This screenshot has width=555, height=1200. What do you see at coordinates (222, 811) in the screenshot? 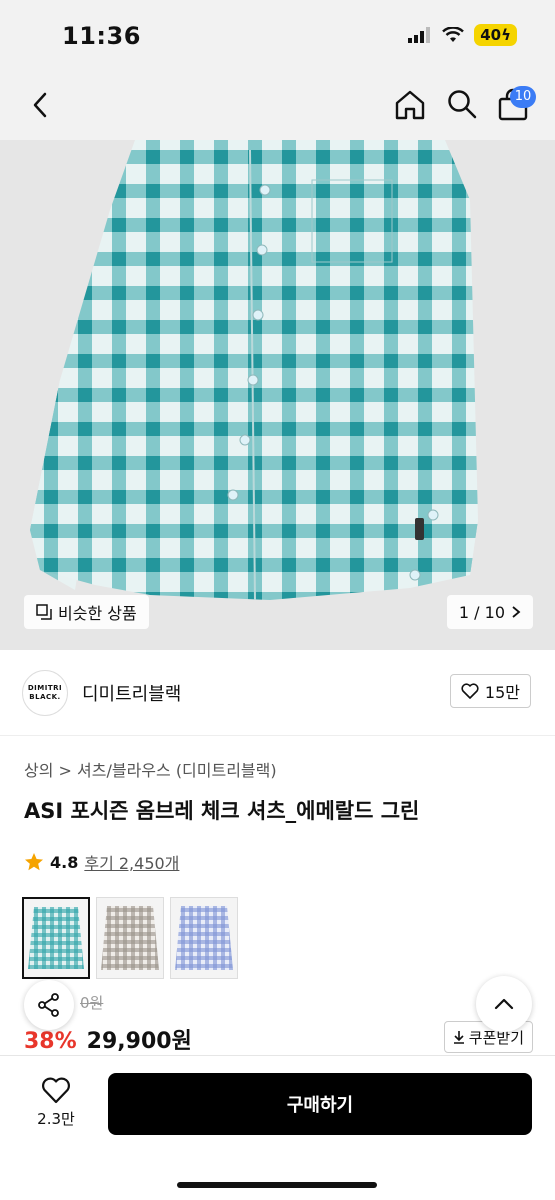
I see `product-title: ASI 포시즌 옴브레 체크 셔츠_에메랄드 그린` at bounding box center [222, 811].